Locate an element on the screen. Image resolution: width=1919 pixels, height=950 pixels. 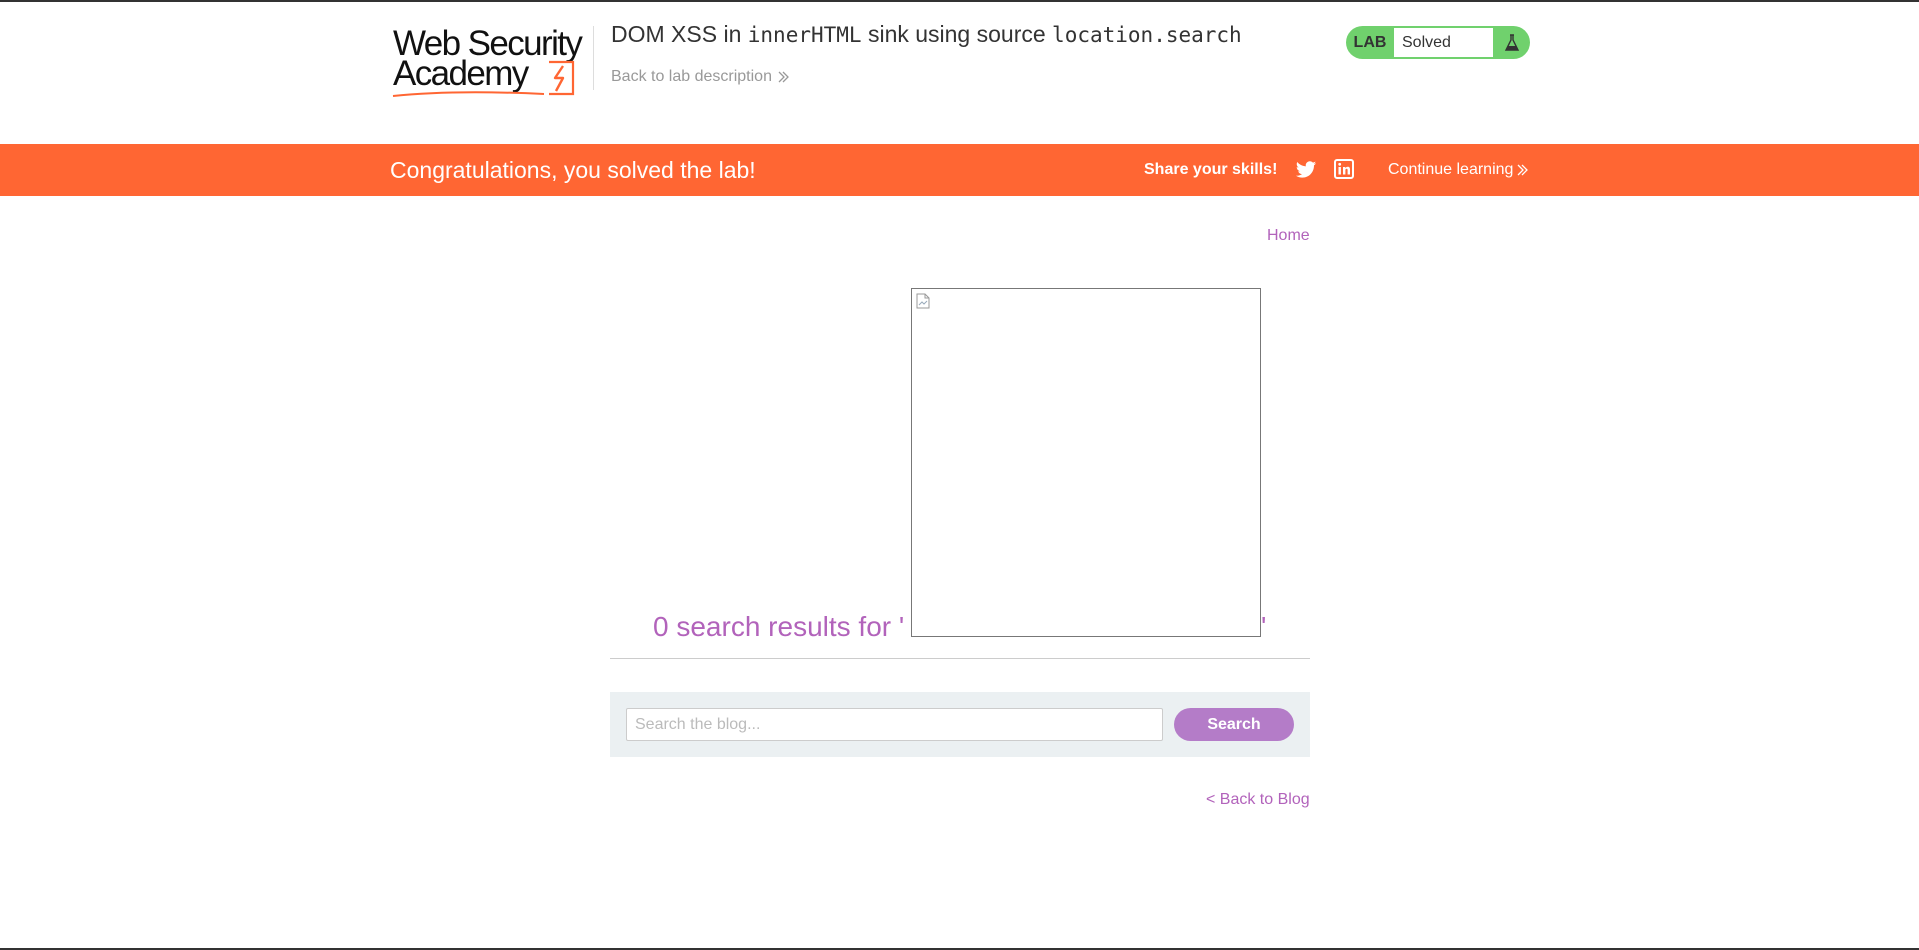
lab-title-code-innerhtml: innerHTML is located at coordinates (804, 35).